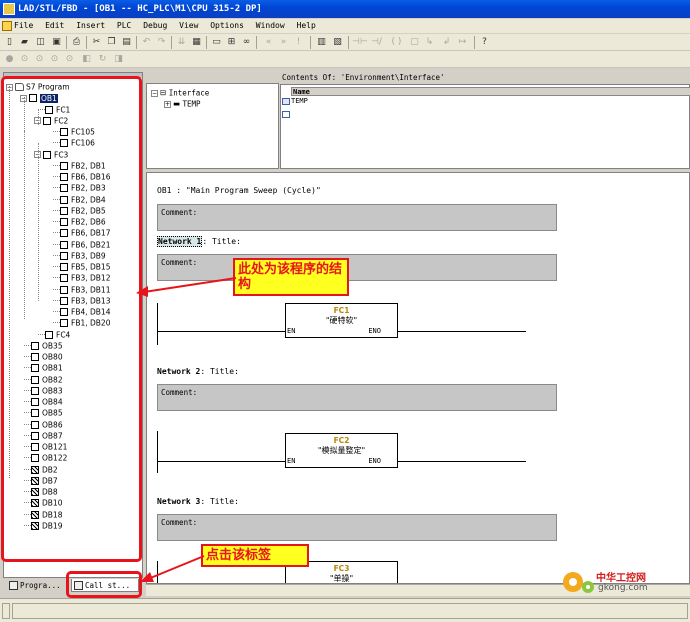  I want to click on empty-box-icon: ▢, so click(414, 42).